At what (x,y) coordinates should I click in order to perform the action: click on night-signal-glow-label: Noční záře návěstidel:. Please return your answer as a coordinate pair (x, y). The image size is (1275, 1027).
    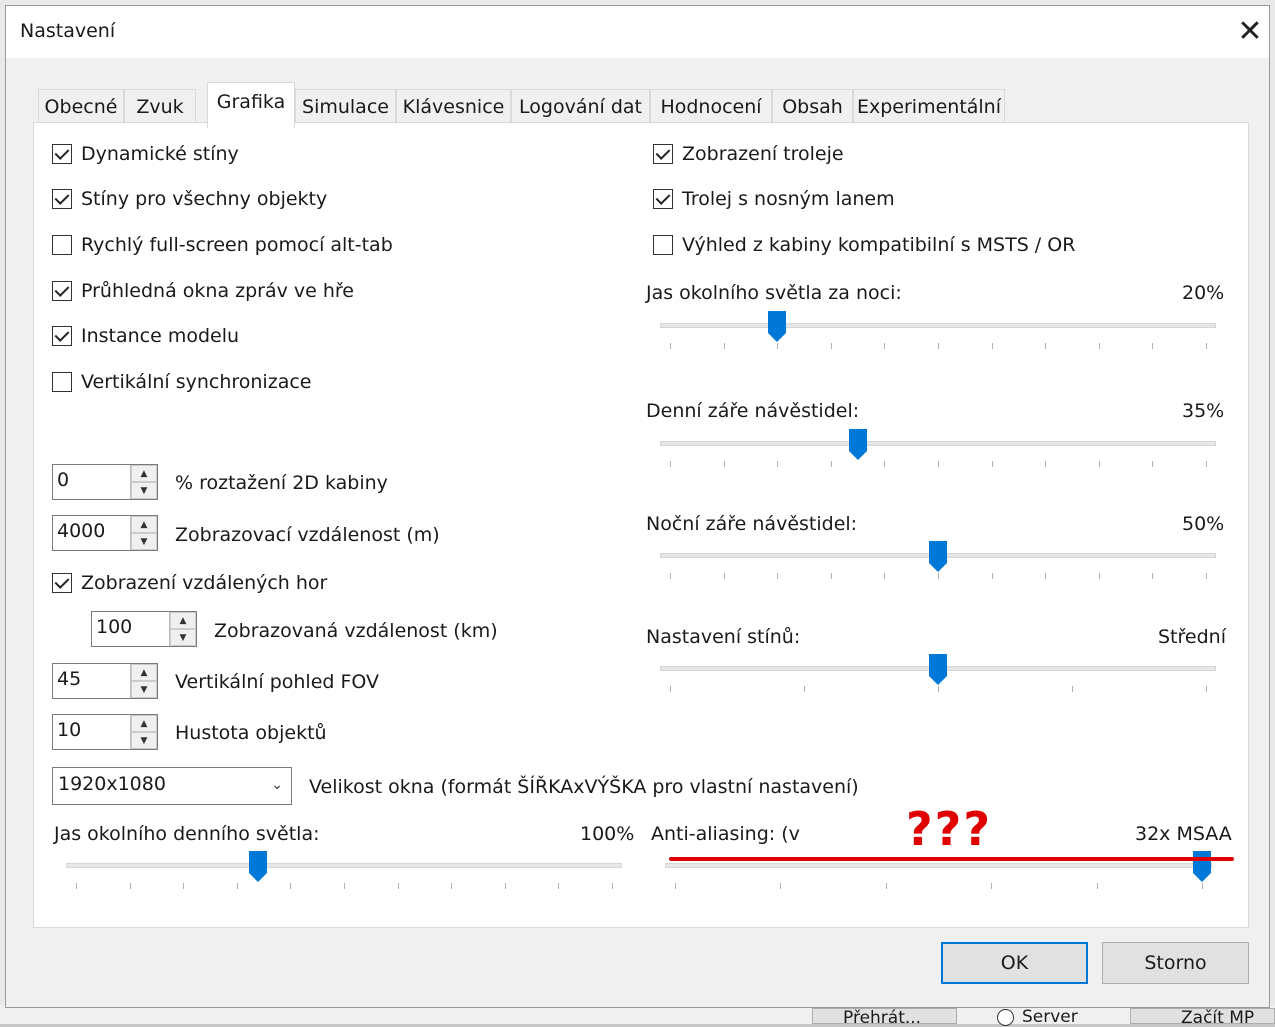
    Looking at the image, I should click on (752, 524).